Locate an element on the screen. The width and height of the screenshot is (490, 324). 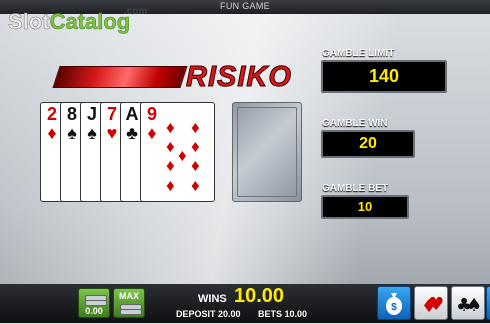
card-rank: 2 is located at coordinates (51, 114).